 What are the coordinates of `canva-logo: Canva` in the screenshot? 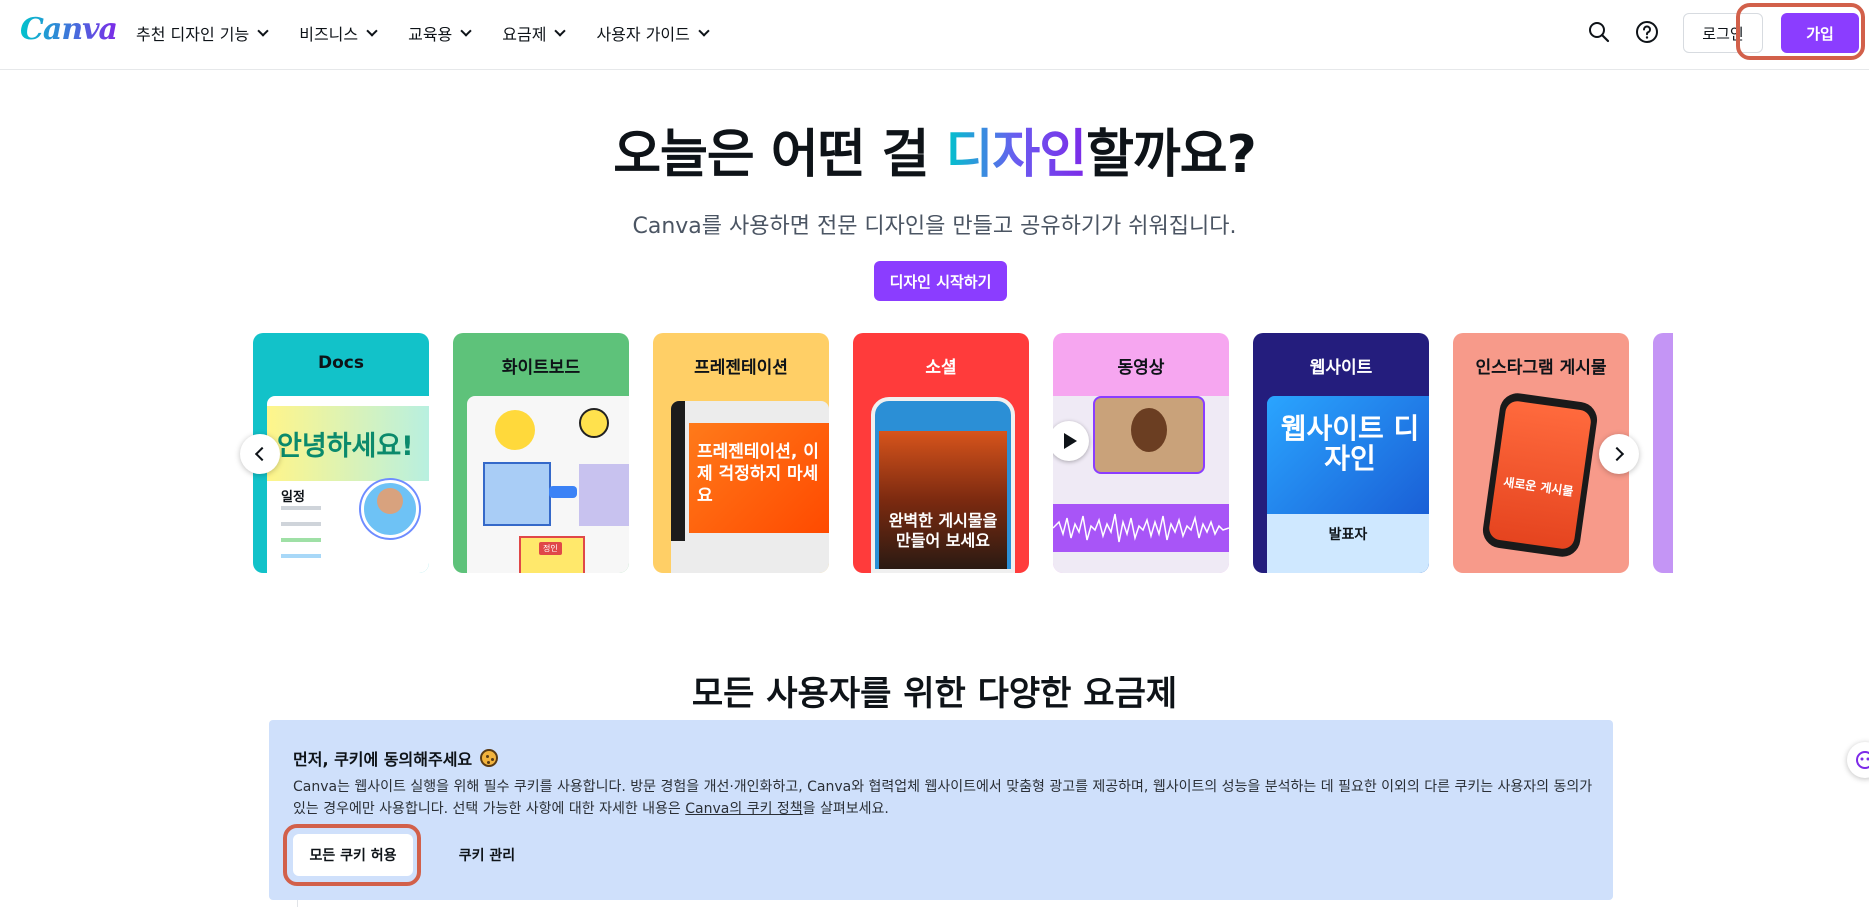 It's located at (69, 29).